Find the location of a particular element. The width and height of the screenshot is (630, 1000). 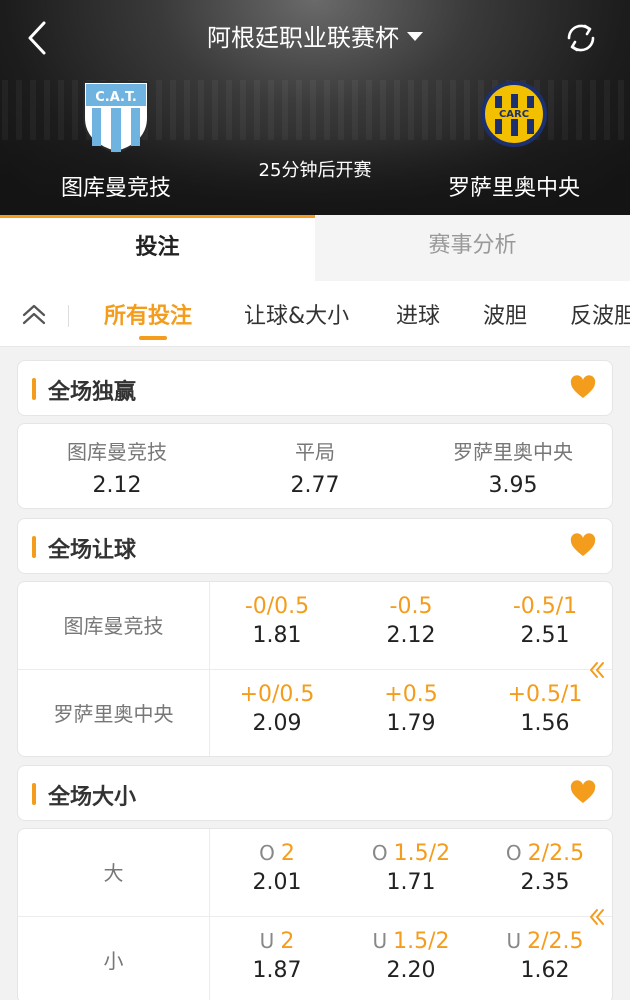

odds-cell: U2 1.87 is located at coordinates (277, 956).